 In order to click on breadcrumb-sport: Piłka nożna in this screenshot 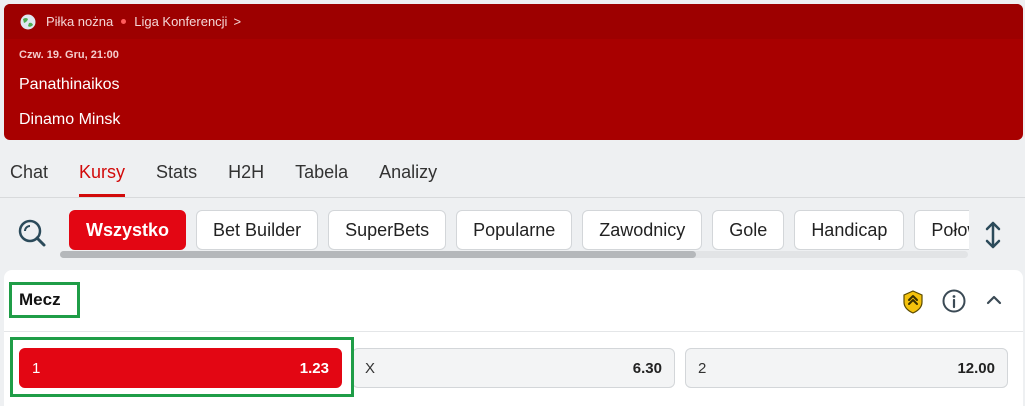, I will do `click(79, 21)`.